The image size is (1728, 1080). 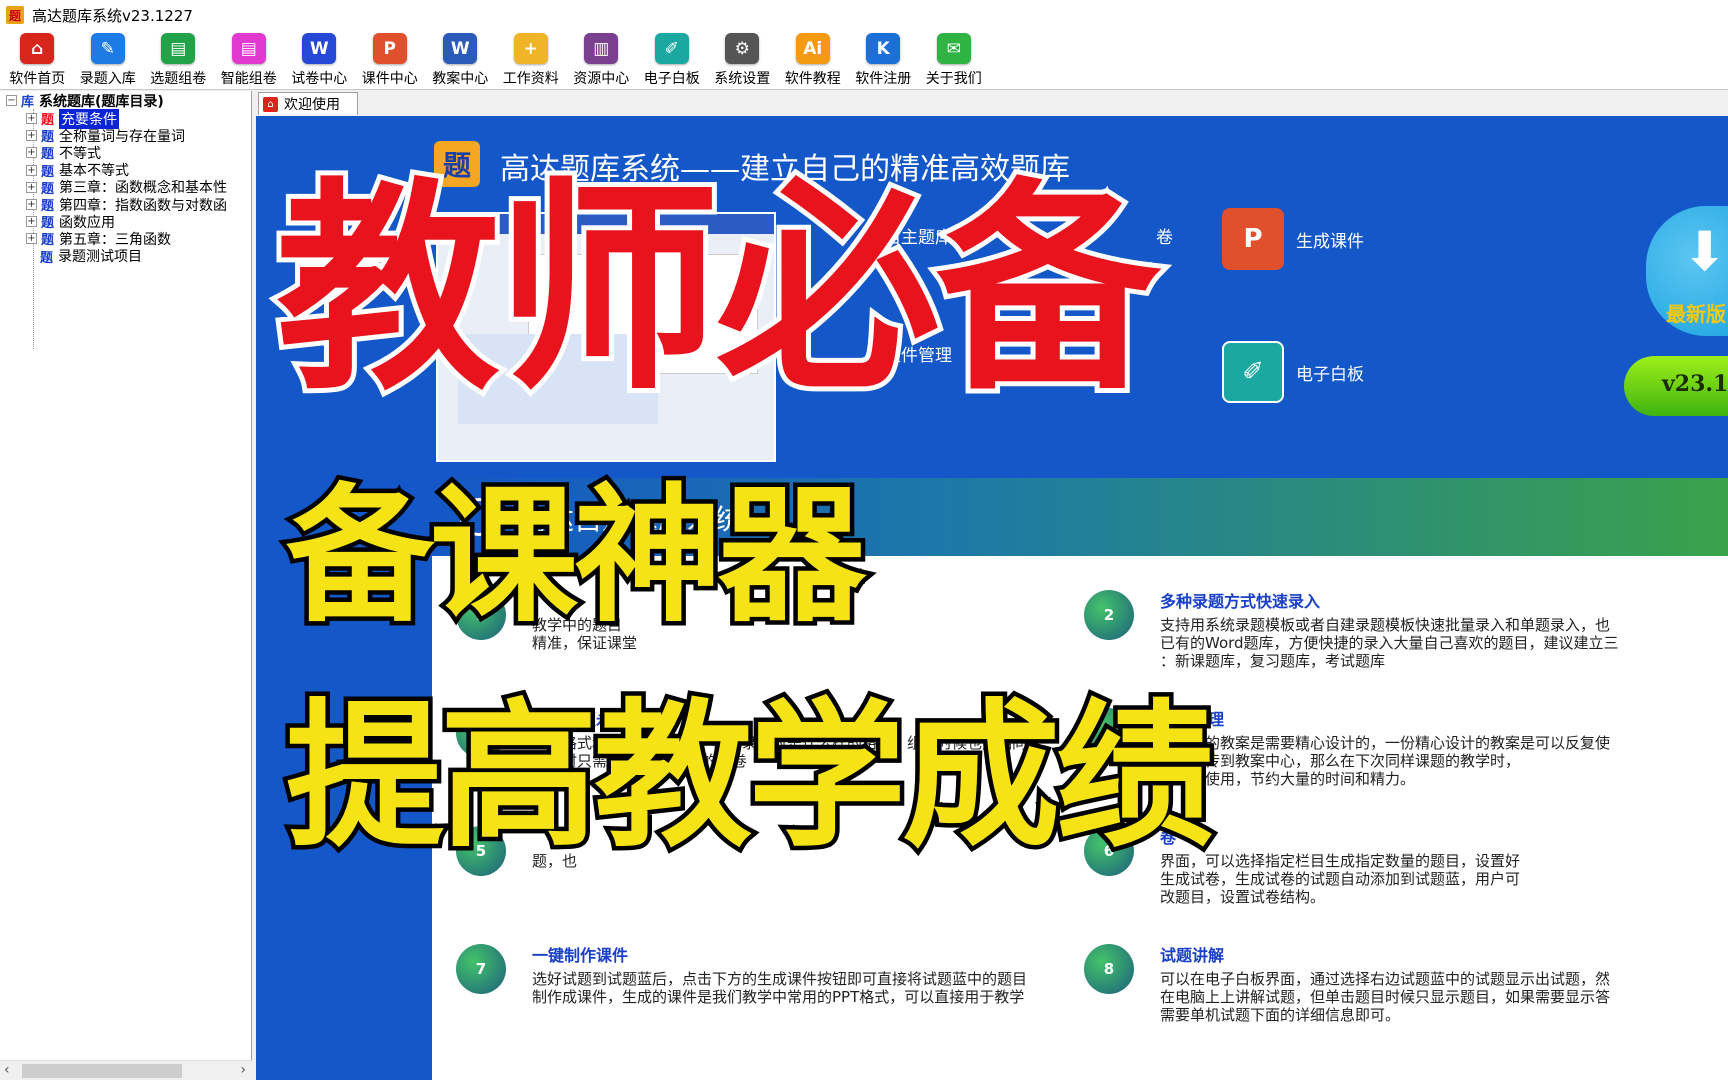 What do you see at coordinates (671, 79) in the screenshot?
I see `toolbar-label: 电子白板` at bounding box center [671, 79].